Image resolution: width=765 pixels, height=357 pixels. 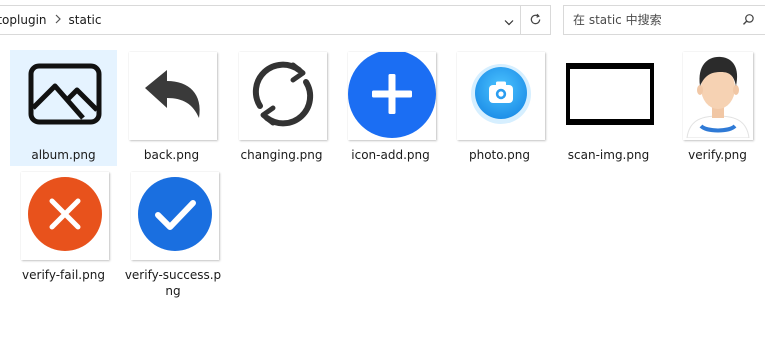 What do you see at coordinates (85, 20) in the screenshot?
I see `breadcrumb-item-current: static` at bounding box center [85, 20].